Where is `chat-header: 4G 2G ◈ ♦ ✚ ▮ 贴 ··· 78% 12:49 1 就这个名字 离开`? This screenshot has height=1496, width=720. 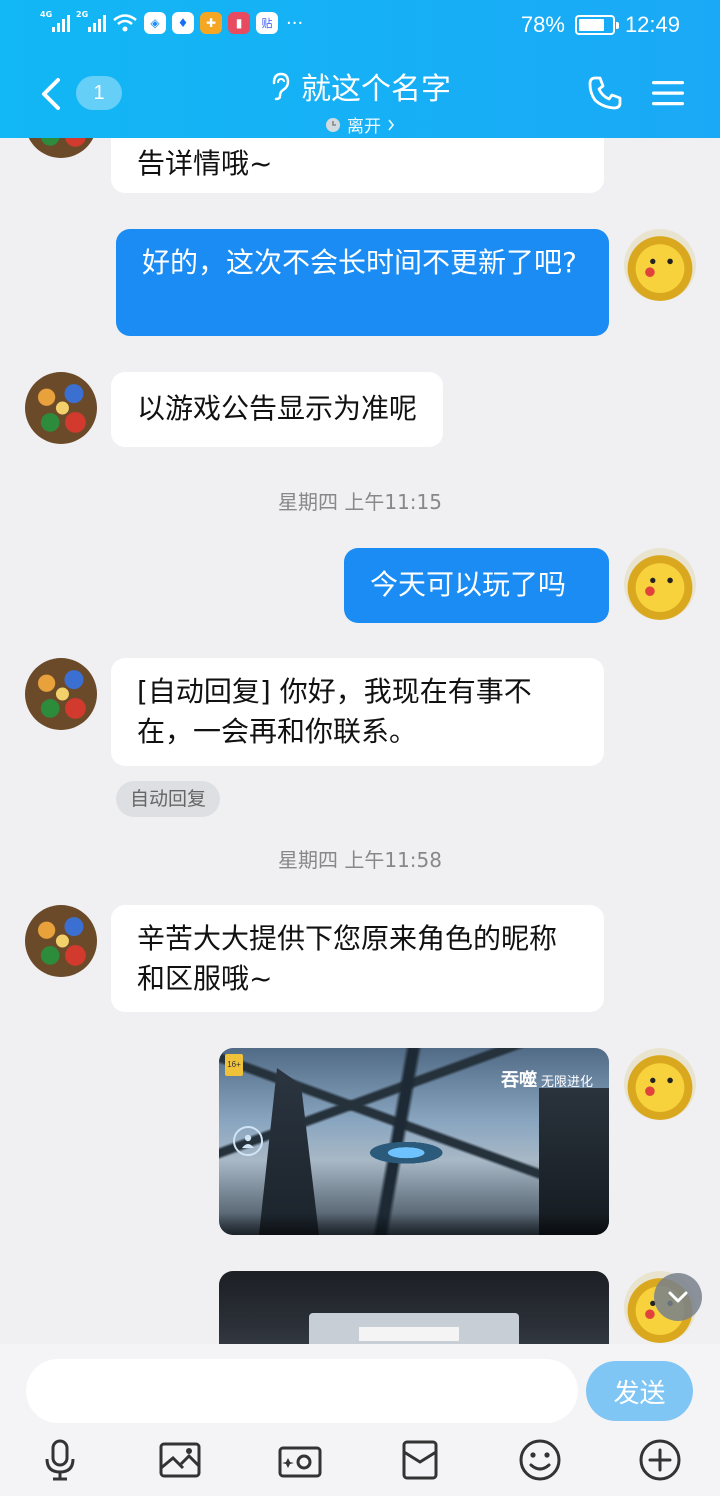
chat-header: 4G 2G ◈ ♦ ✚ ▮ 贴 ··· 78% 12:49 1 就这个名字 离开 is located at coordinates (360, 69).